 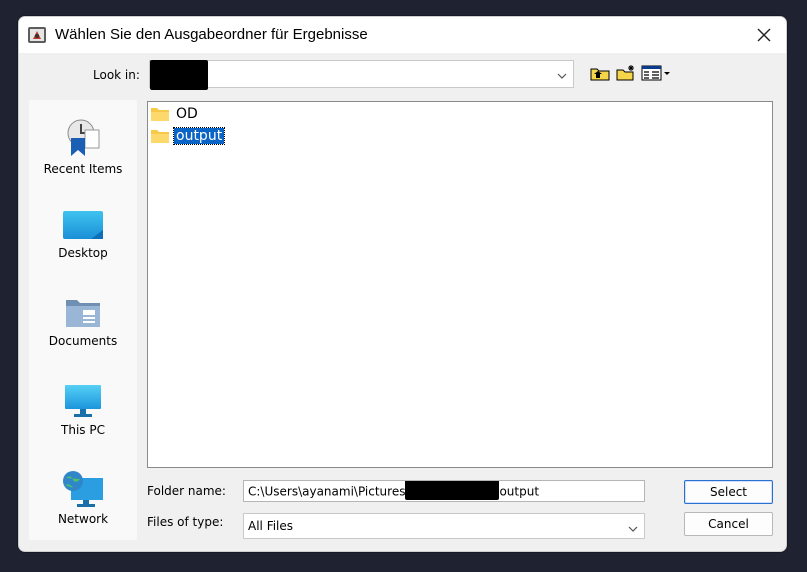 I want to click on documents-icon, so click(x=83, y=313).